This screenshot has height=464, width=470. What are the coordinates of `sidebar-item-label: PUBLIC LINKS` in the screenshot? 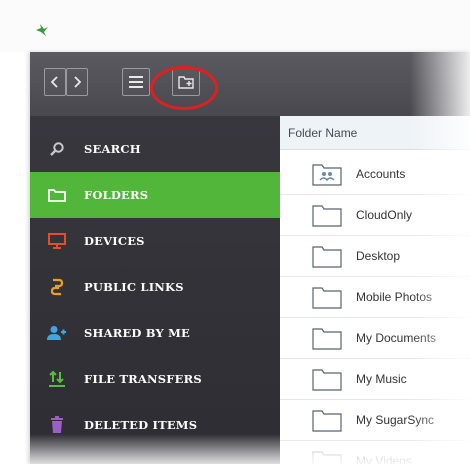 It's located at (134, 287).